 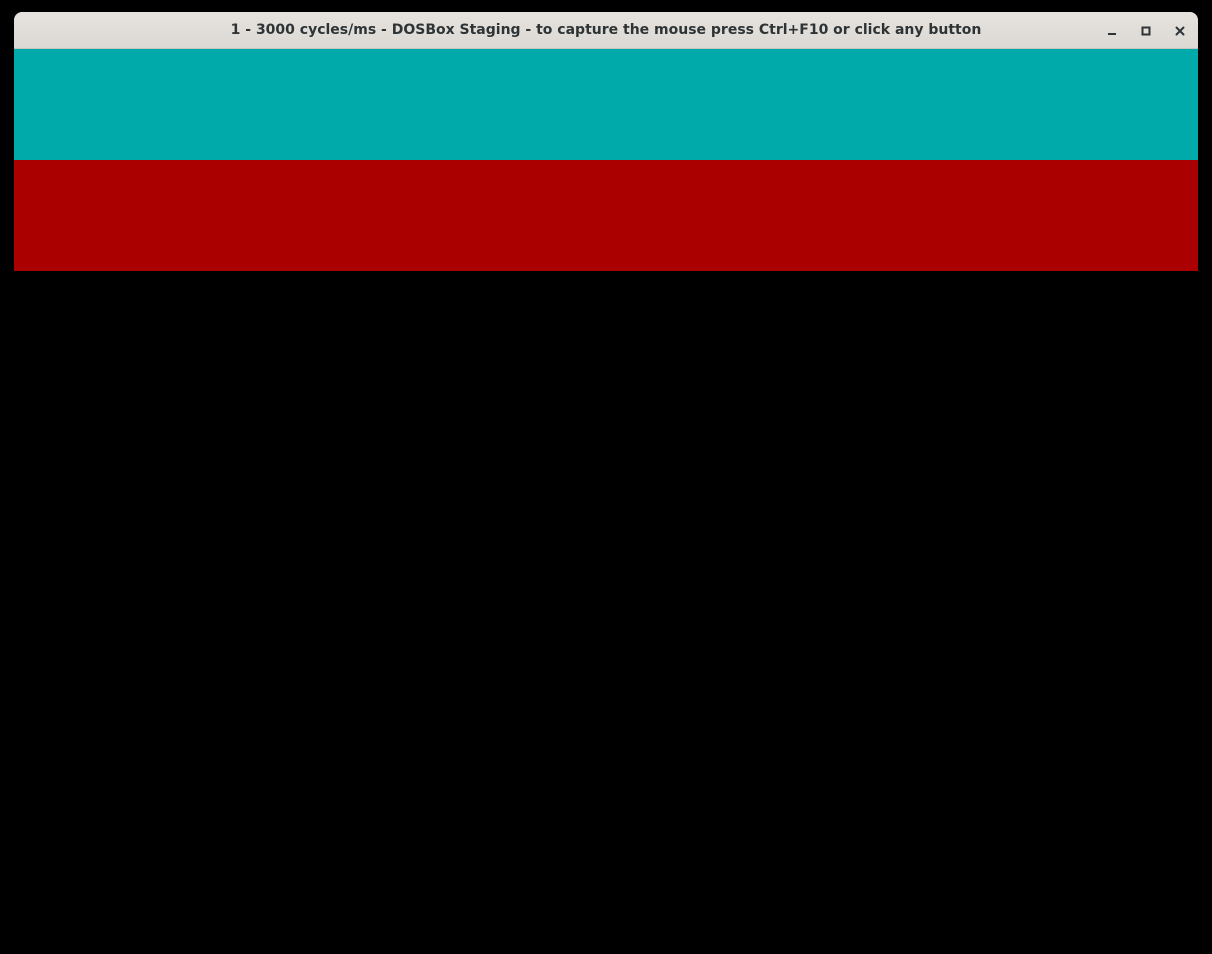 I want to click on maximize-icon, so click(x=1146, y=31).